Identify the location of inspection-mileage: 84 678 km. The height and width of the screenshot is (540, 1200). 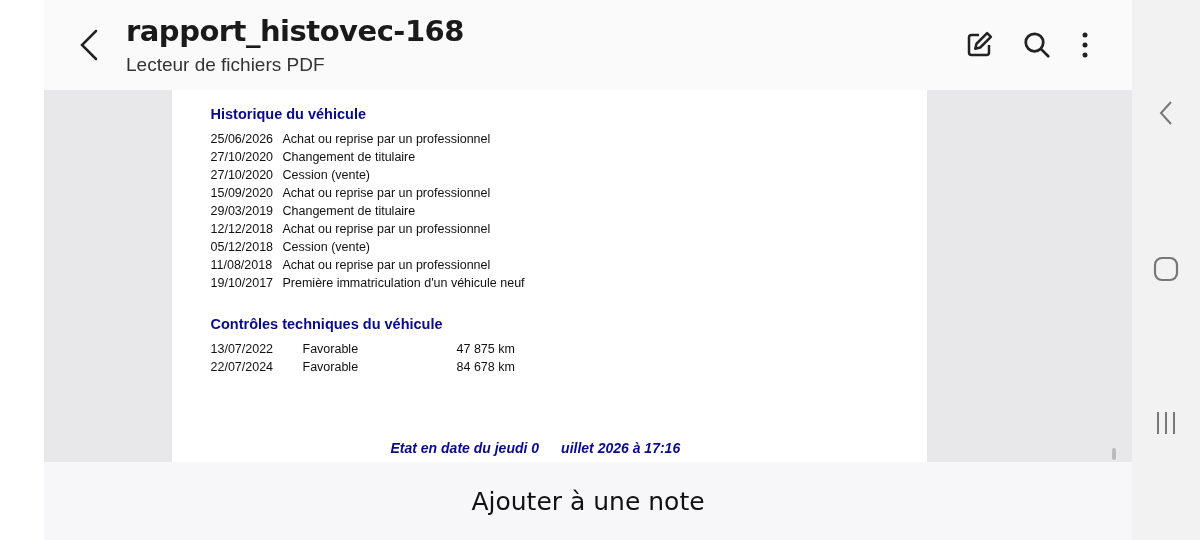
(486, 367).